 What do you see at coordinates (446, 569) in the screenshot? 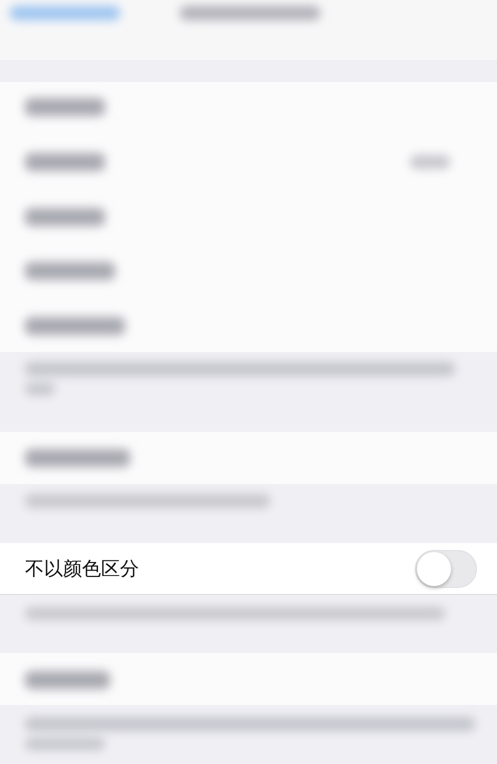
I see `toggle-switch` at bounding box center [446, 569].